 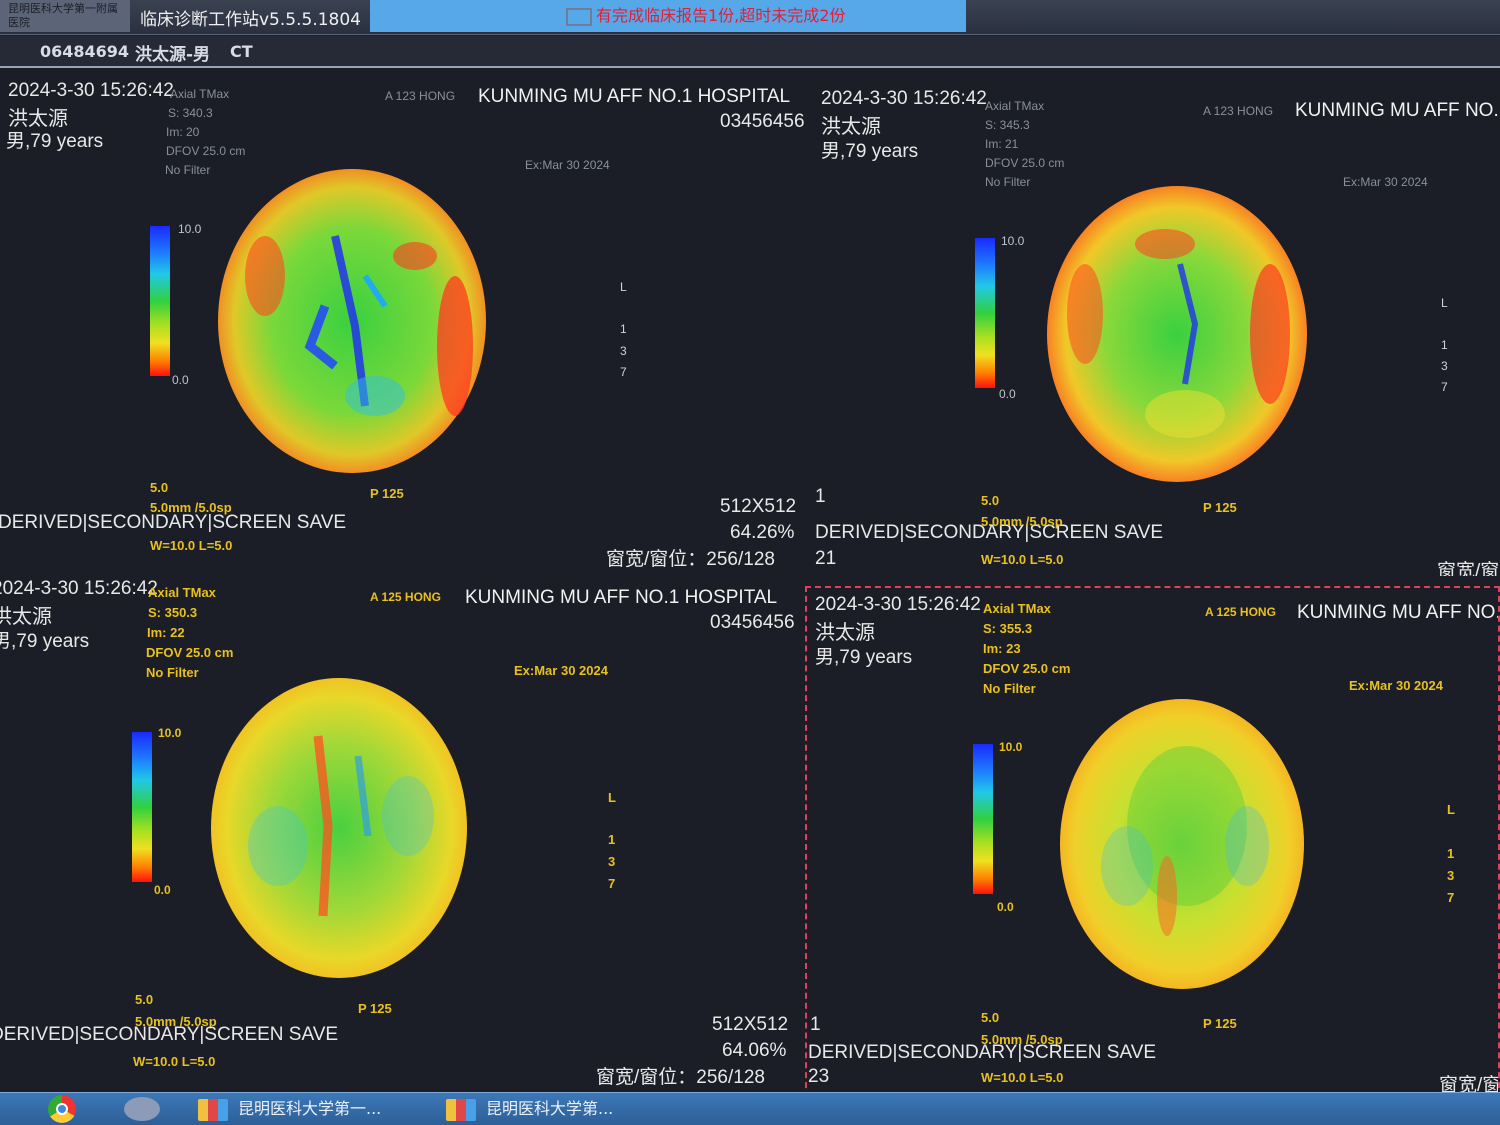 I want to click on patient-id: 06484694, so click(x=85, y=51).